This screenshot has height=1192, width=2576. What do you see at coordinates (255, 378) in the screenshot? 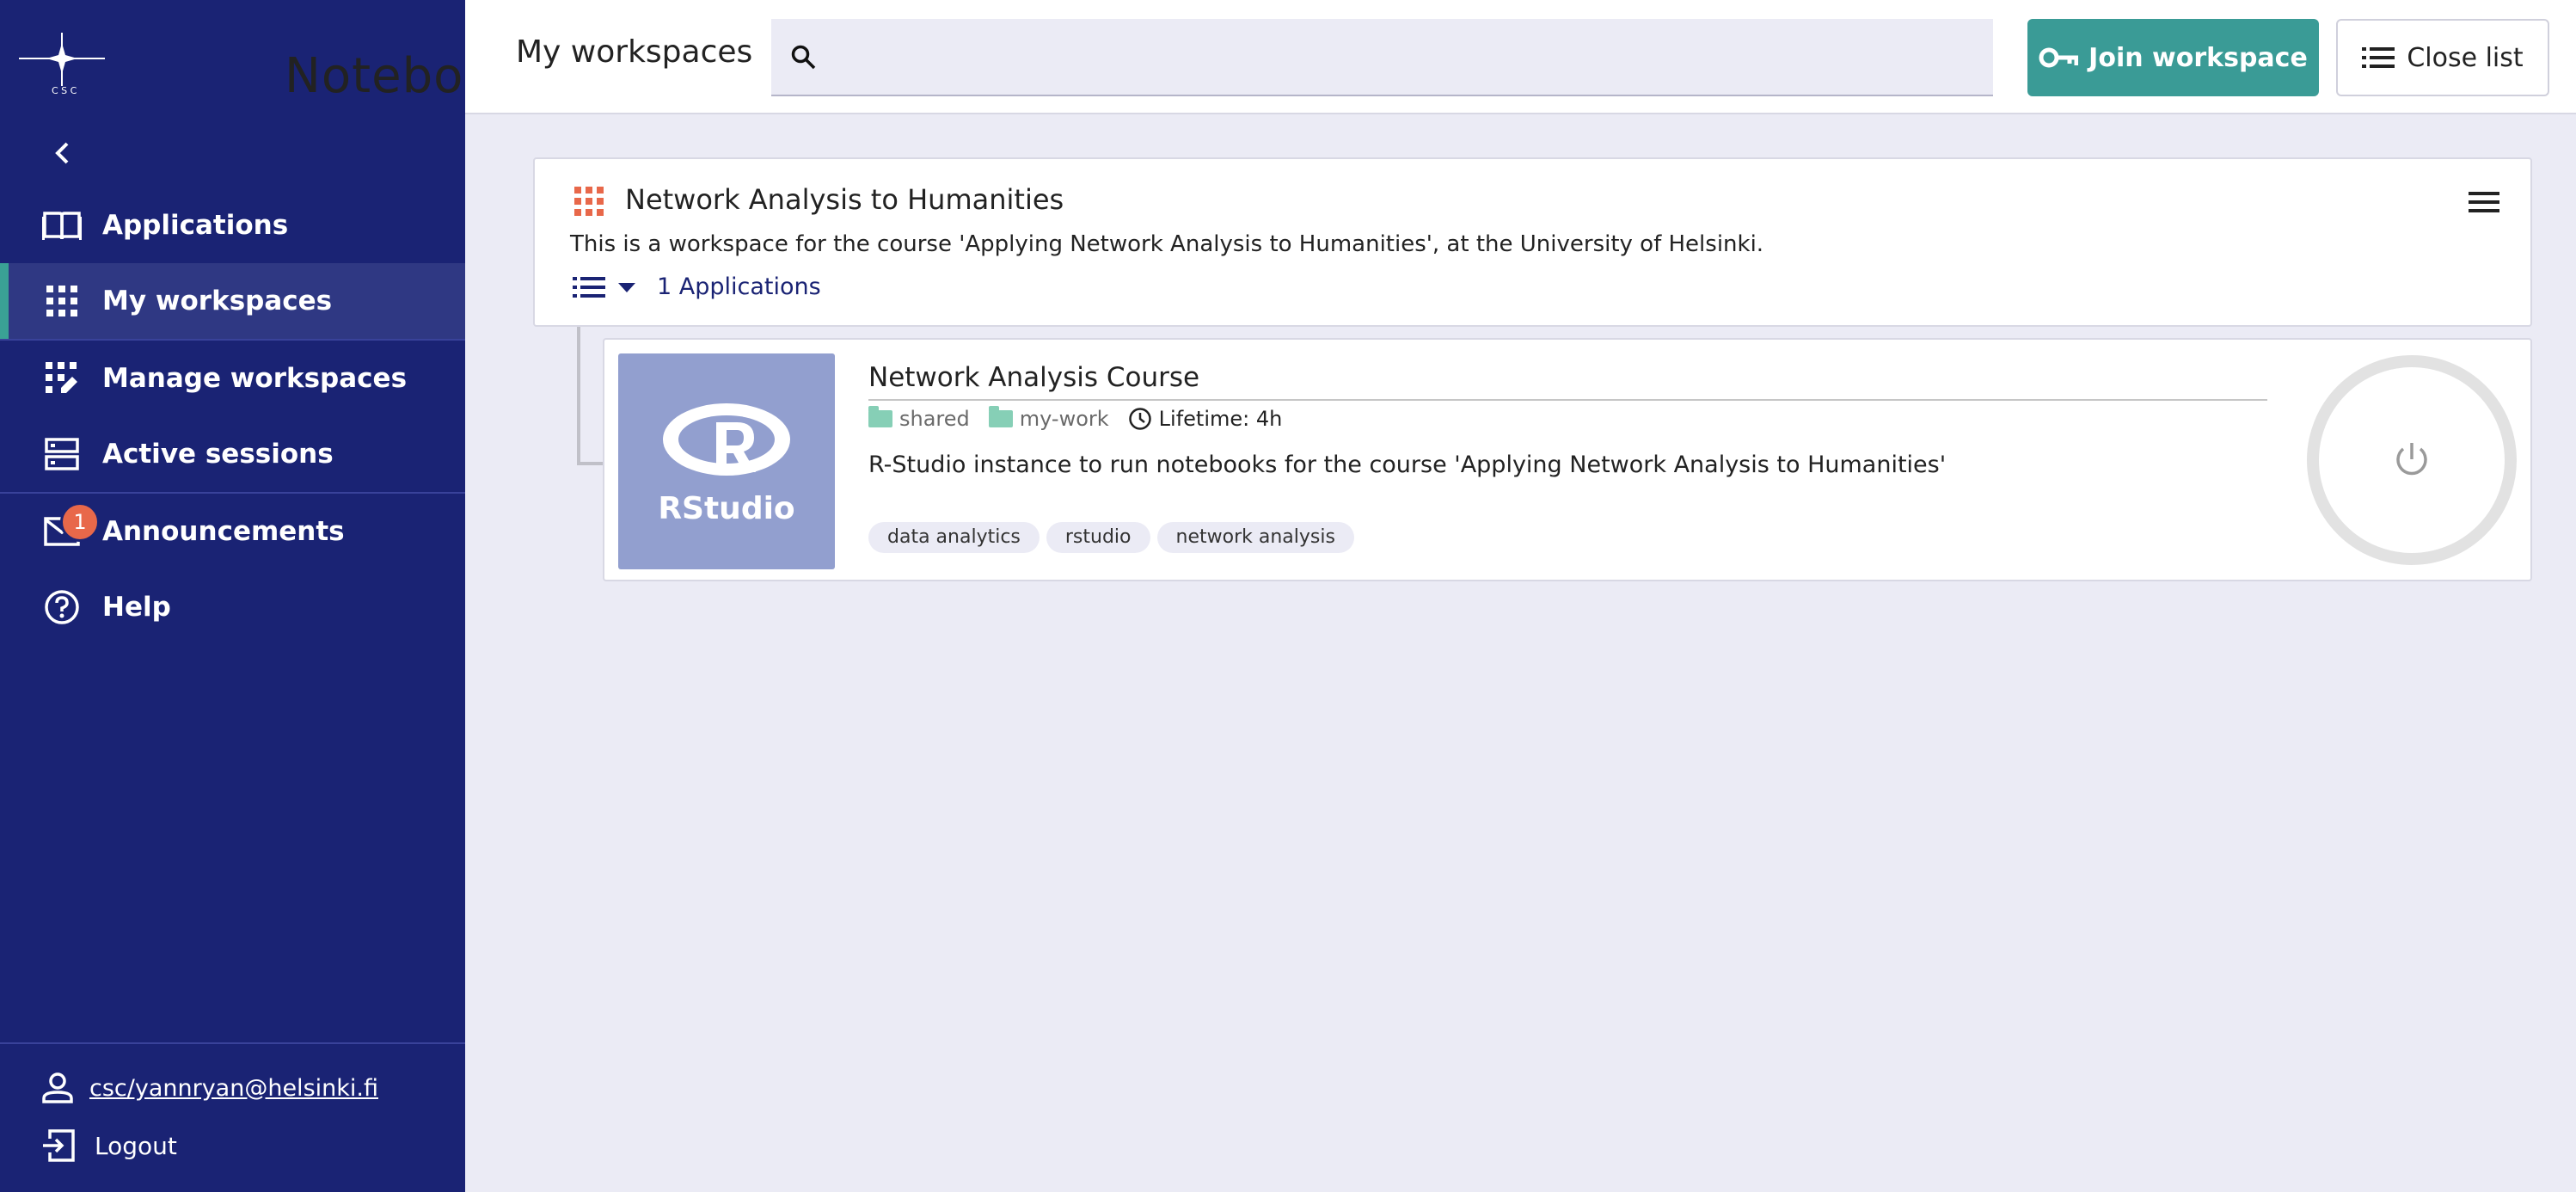
I see `sidebar-item-label: Manage workspaces` at bounding box center [255, 378].